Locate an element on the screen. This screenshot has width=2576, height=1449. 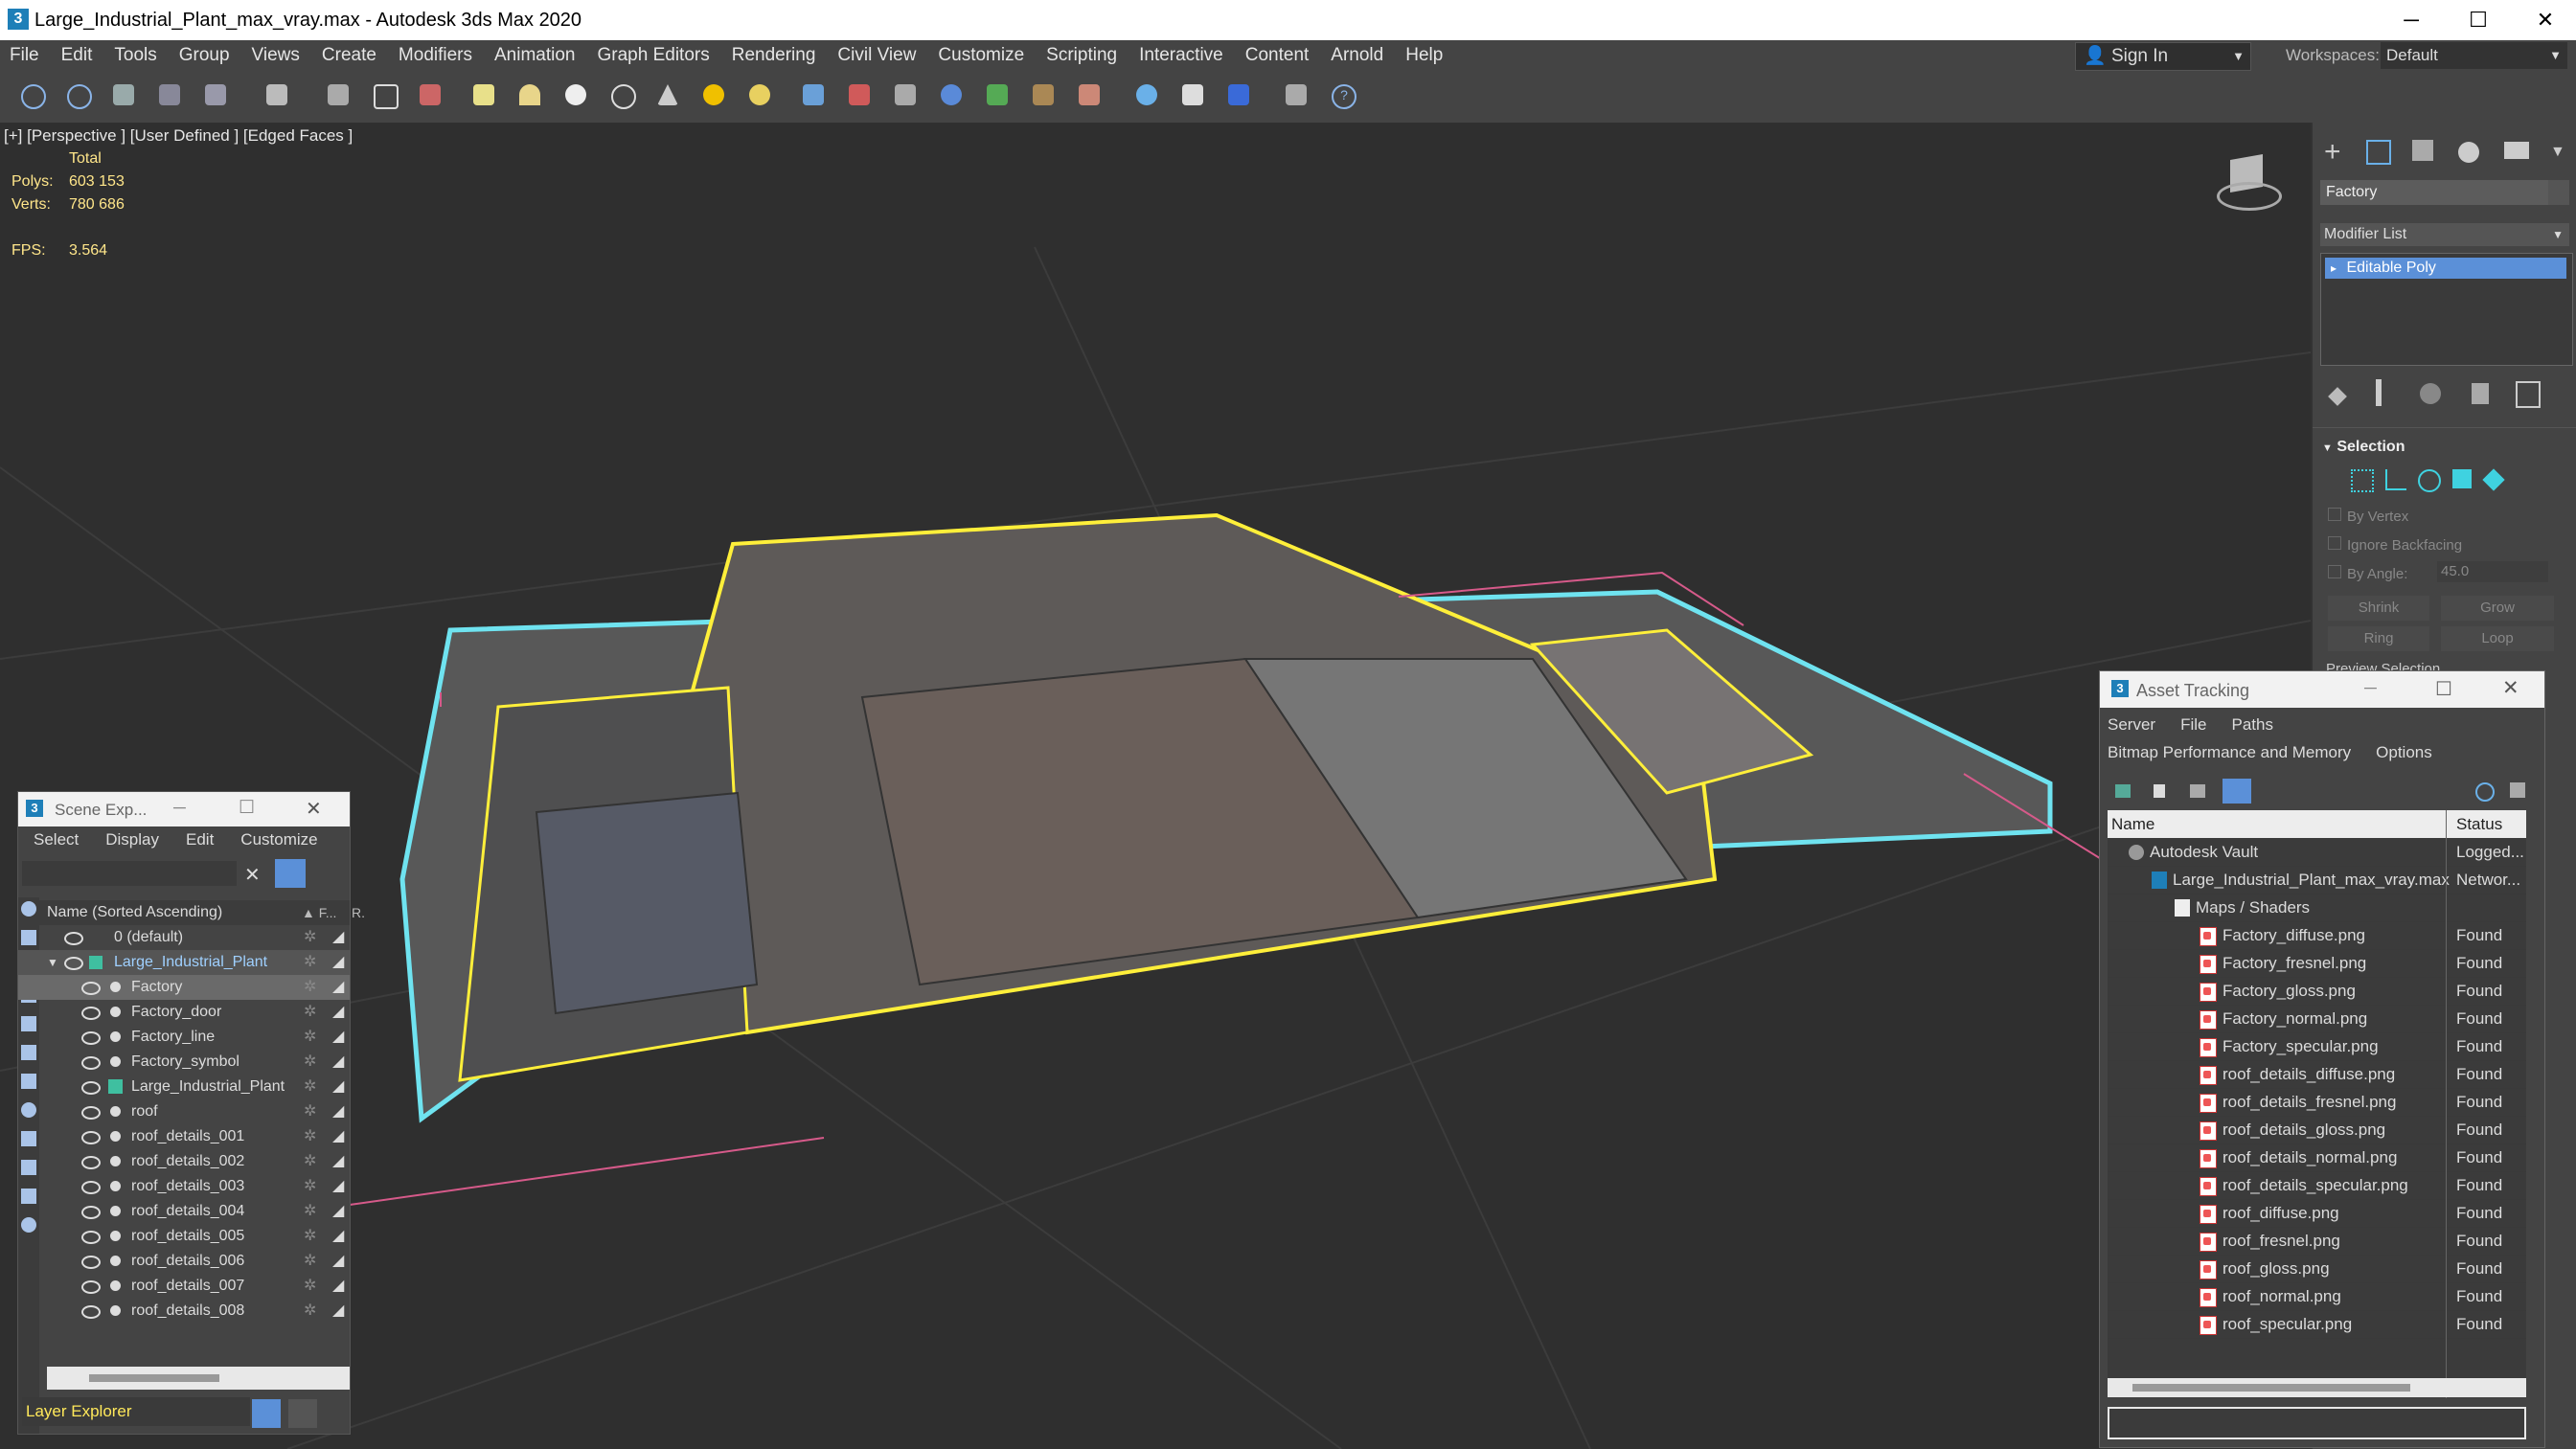
object-row: Factory ✲ ◢ is located at coordinates (184, 987).